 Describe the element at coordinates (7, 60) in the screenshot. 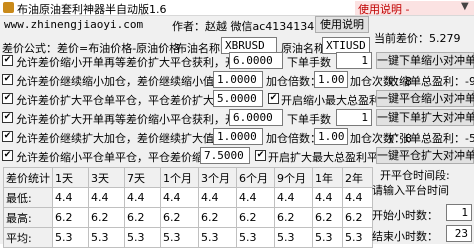

I see `rule-1-checkbox: ✔` at that location.